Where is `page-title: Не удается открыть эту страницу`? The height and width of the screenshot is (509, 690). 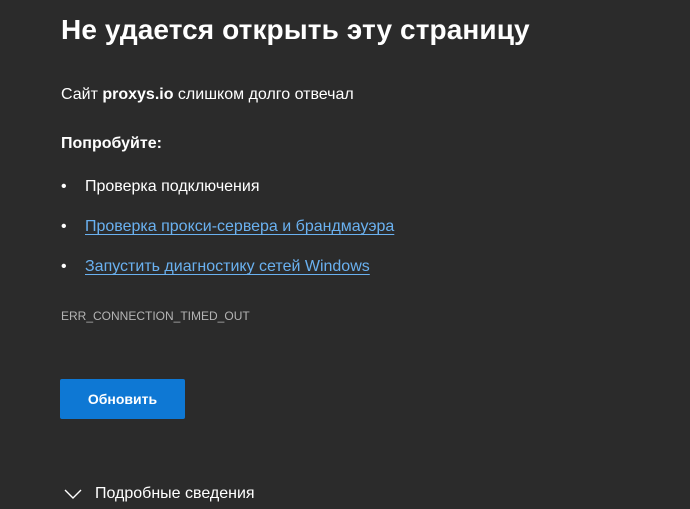 page-title: Не удается открыть эту страницу is located at coordinates (295, 29).